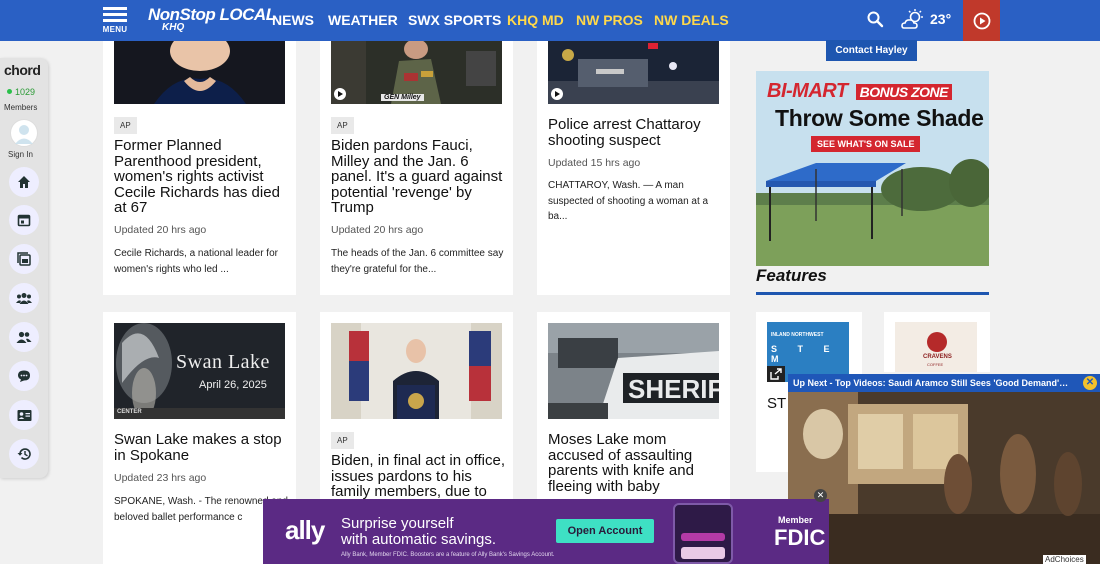 This screenshot has height=564, width=1100. I want to click on nav-link-nw-deals: NW DEALS, so click(691, 20).